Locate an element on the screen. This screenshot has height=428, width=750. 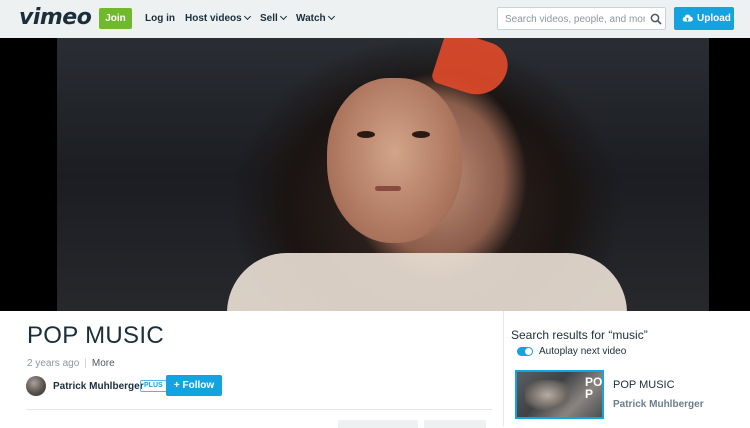
video-still-bow is located at coordinates (472, 70).